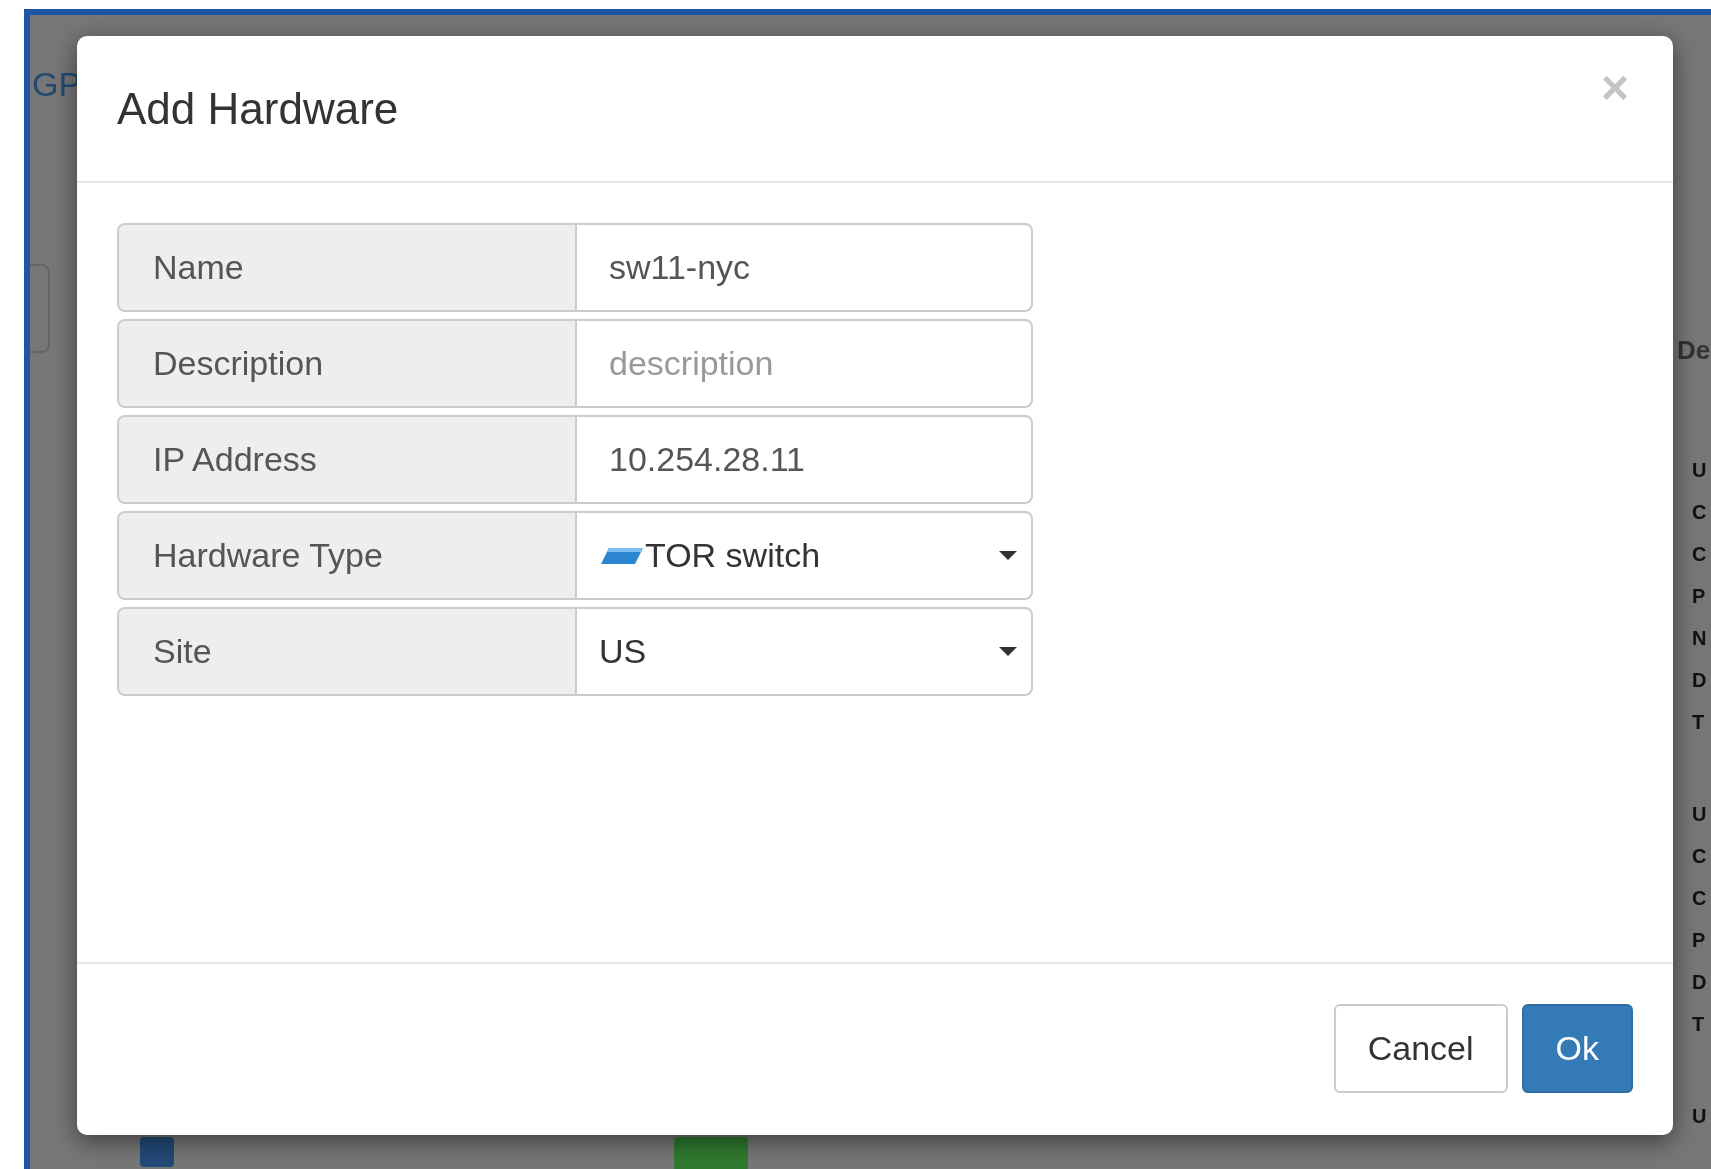  Describe the element at coordinates (157, 1152) in the screenshot. I see `checkbox-fragment` at that location.